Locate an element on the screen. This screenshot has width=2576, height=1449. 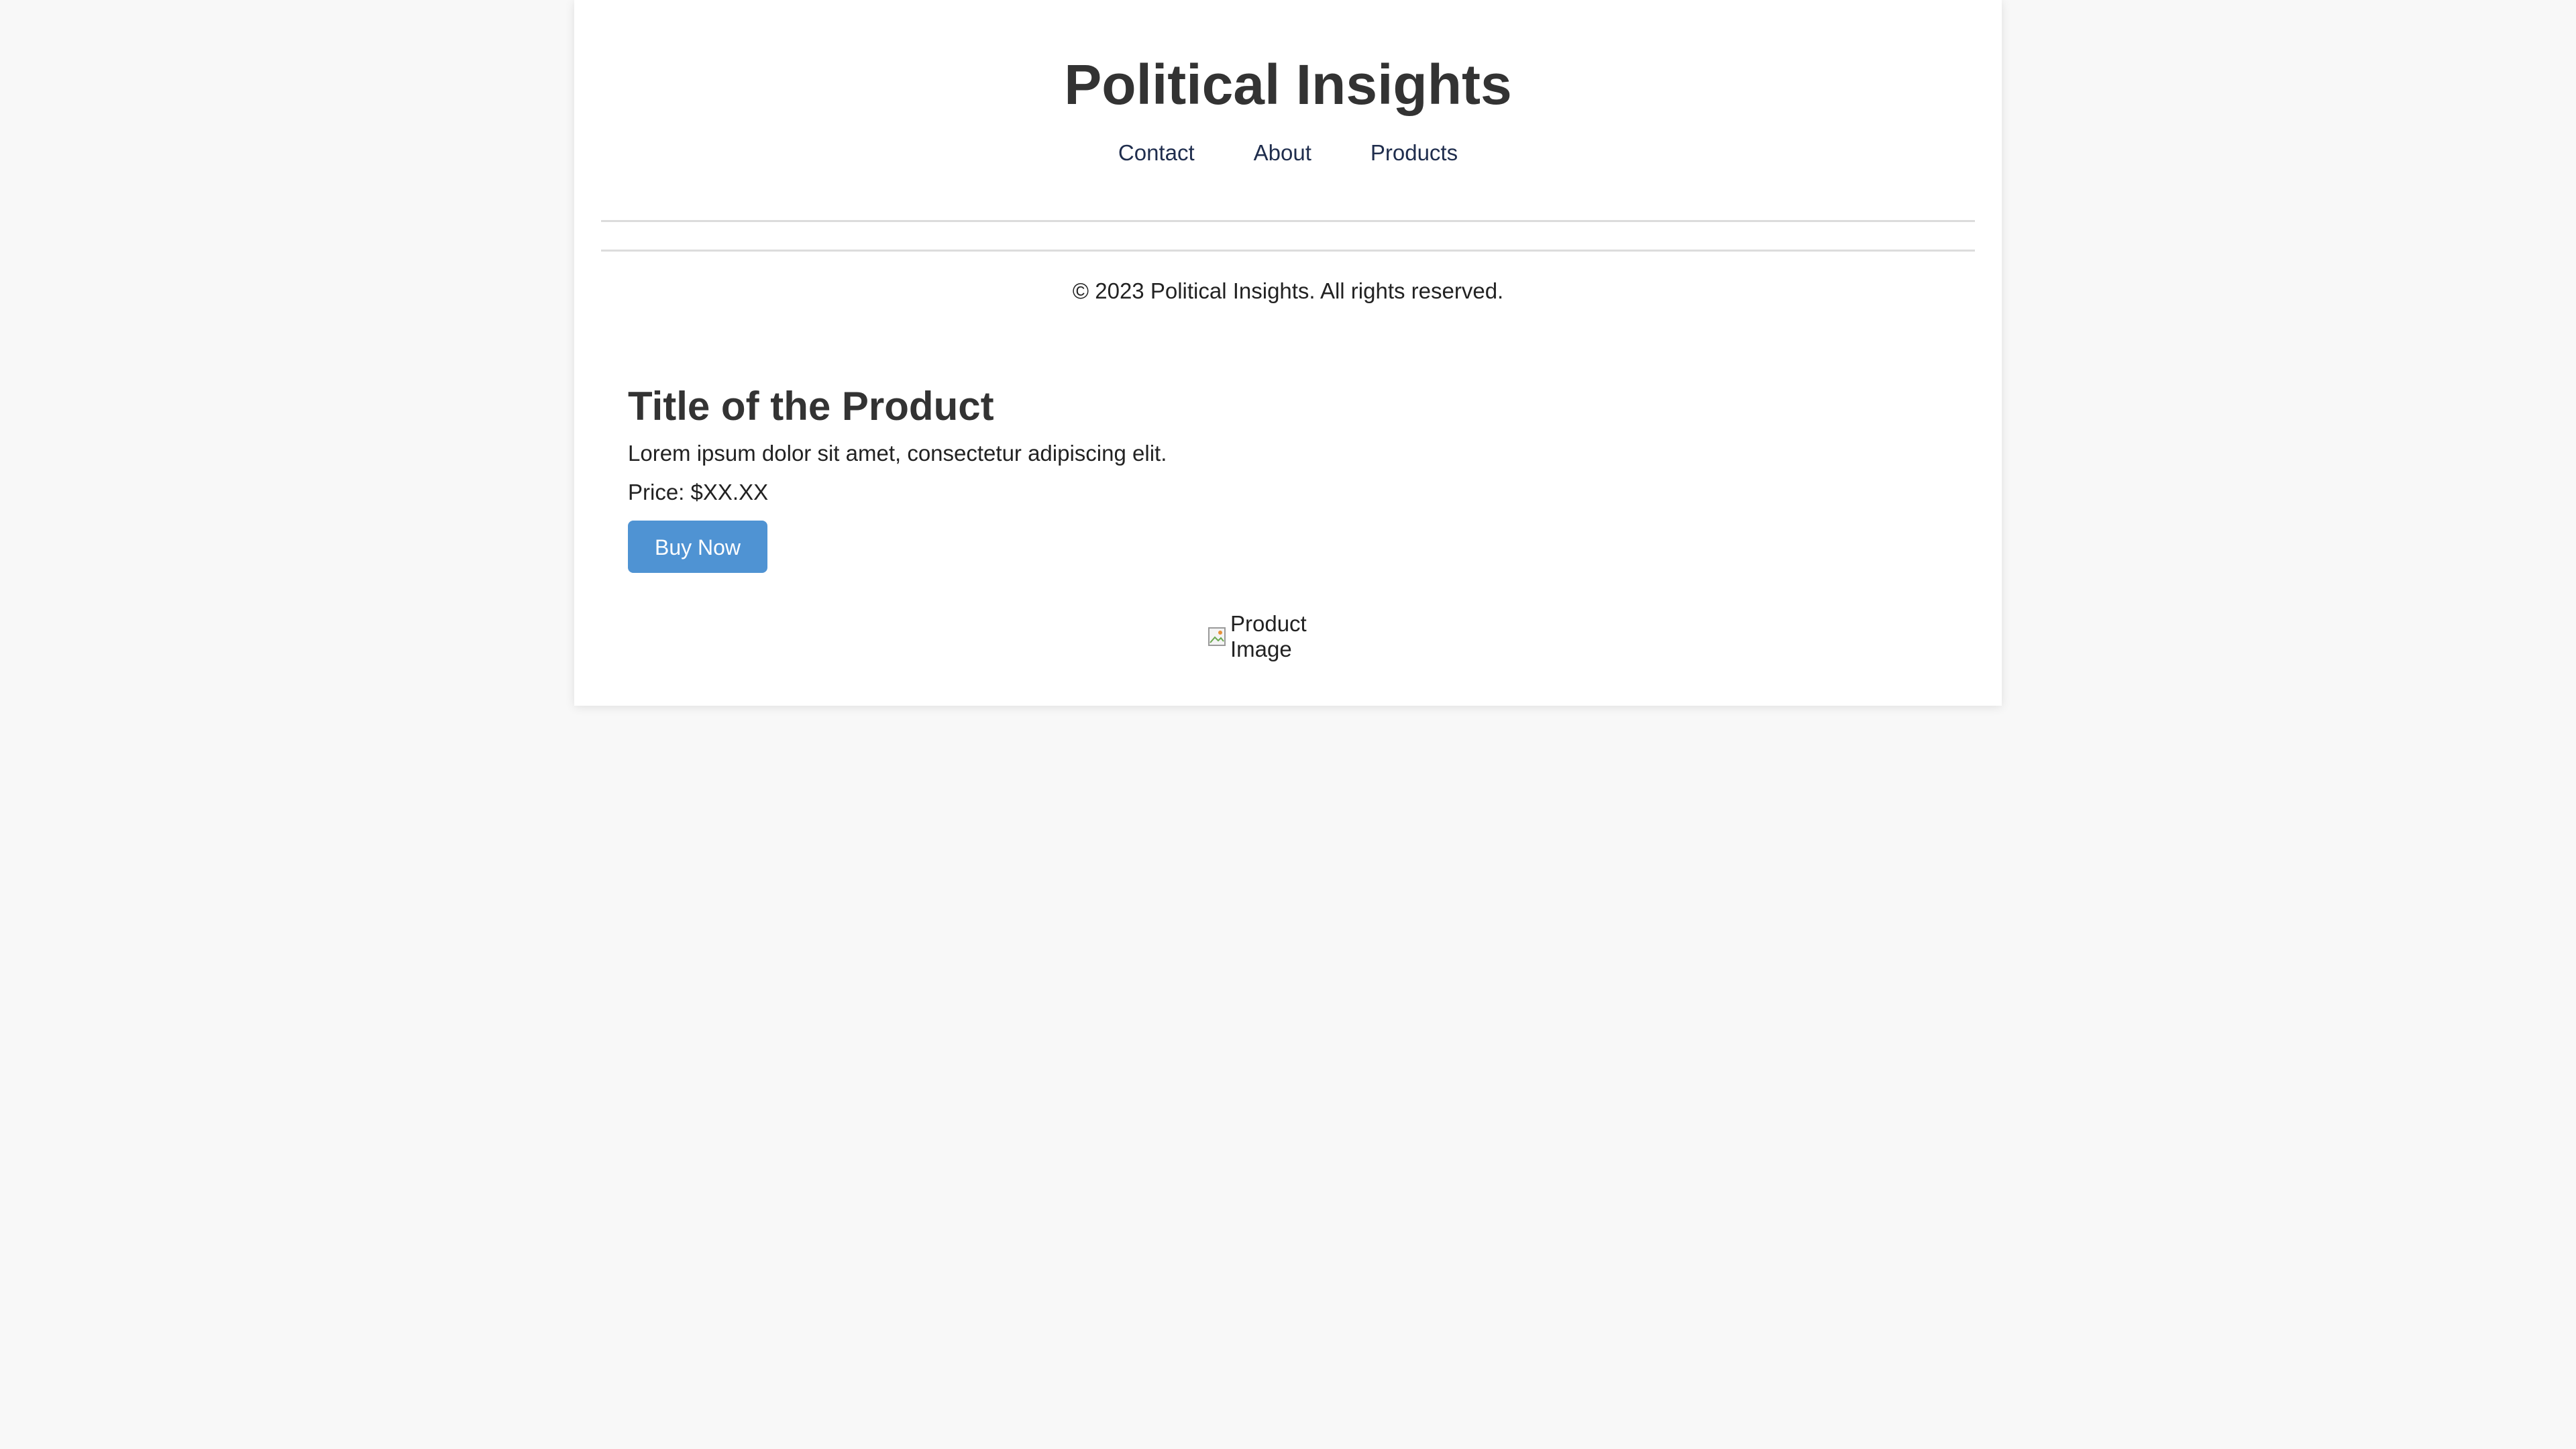
product-image: Product Image is located at coordinates (1289, 636).